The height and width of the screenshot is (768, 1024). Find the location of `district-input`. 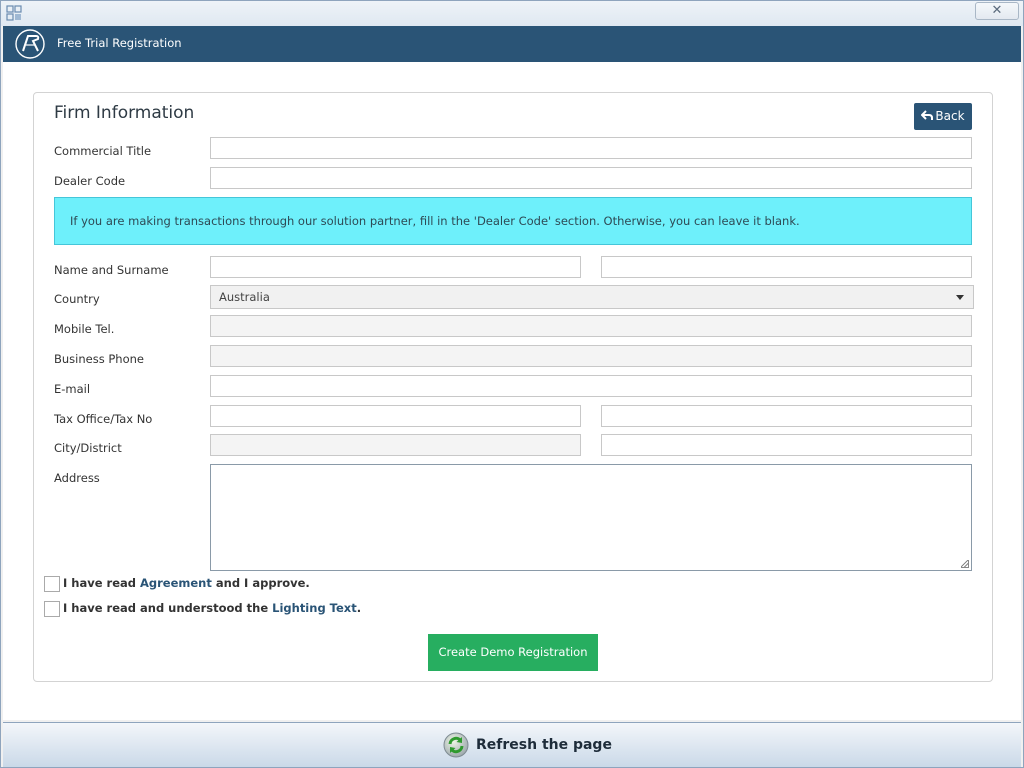

district-input is located at coordinates (786, 445).